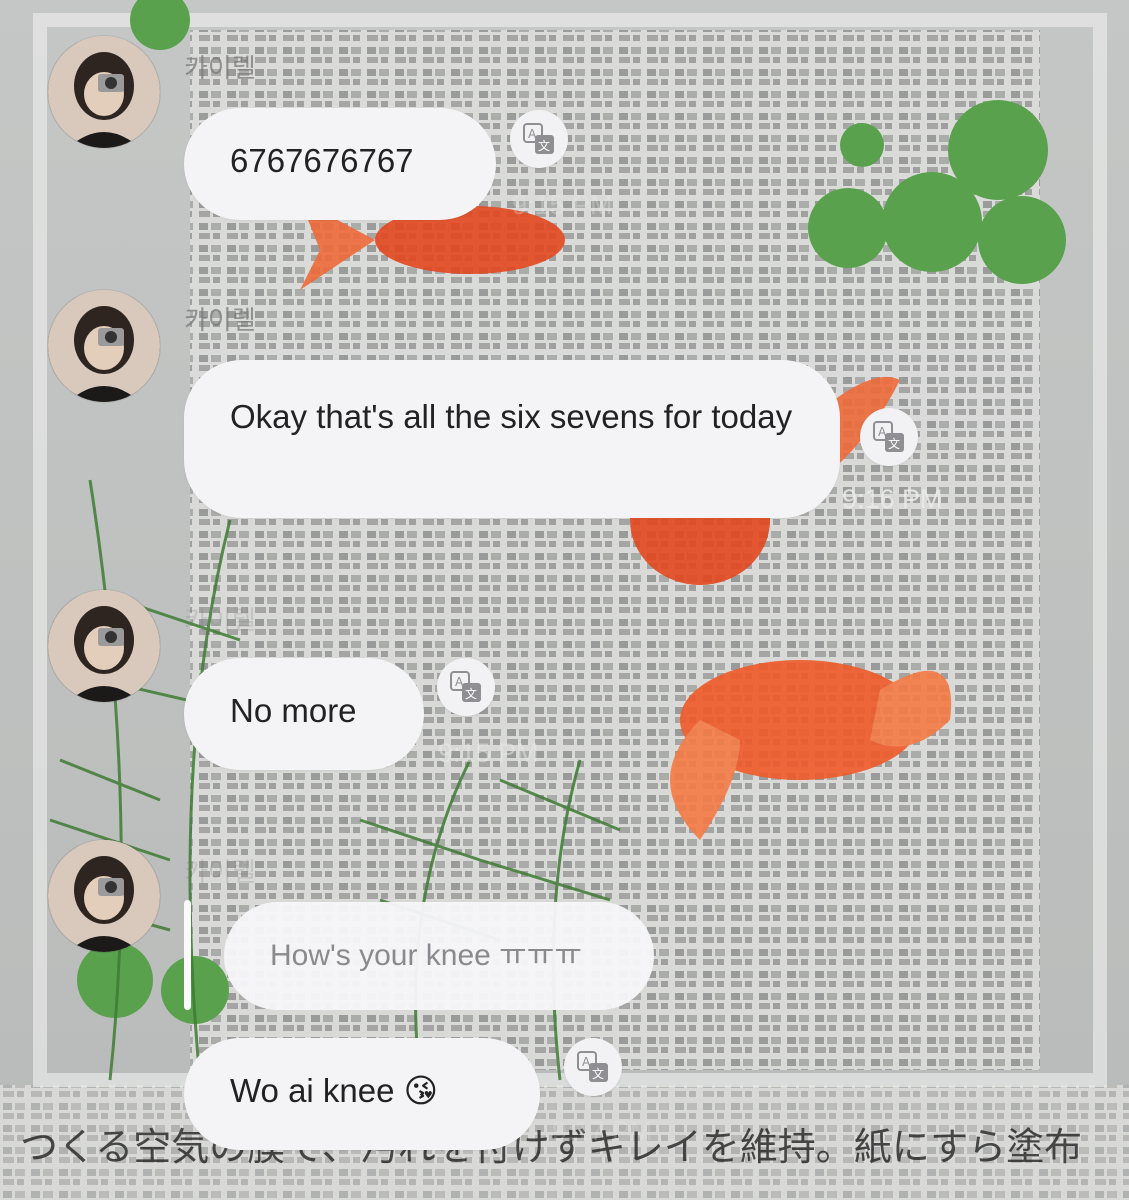 The width and height of the screenshot is (1129, 1200). I want to click on message-bubble: Wo ai knee 😘, so click(362, 1094).